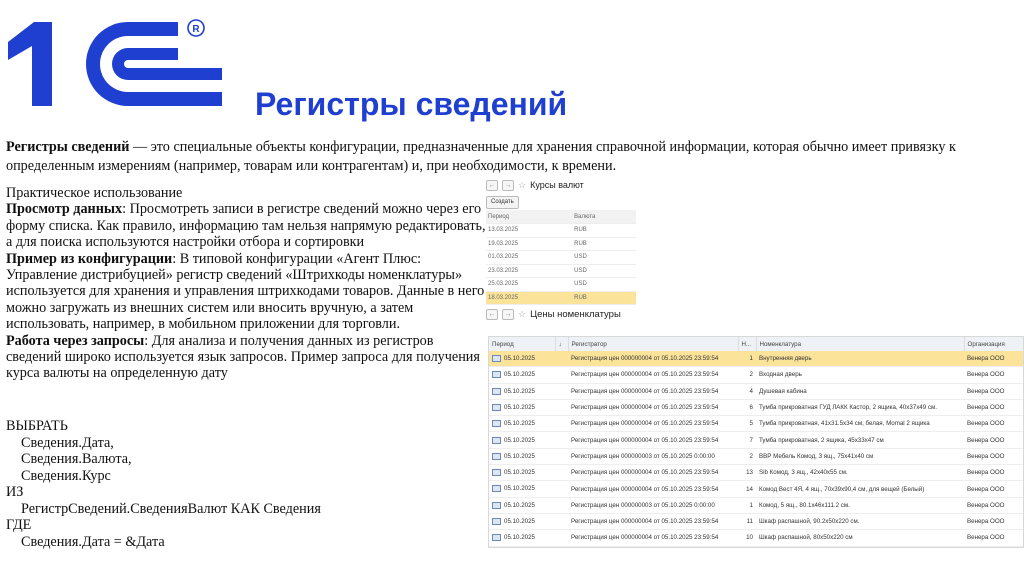 This screenshot has width=1024, height=574. What do you see at coordinates (115, 62) in the screenshot?
I see `1c-logo: R` at bounding box center [115, 62].